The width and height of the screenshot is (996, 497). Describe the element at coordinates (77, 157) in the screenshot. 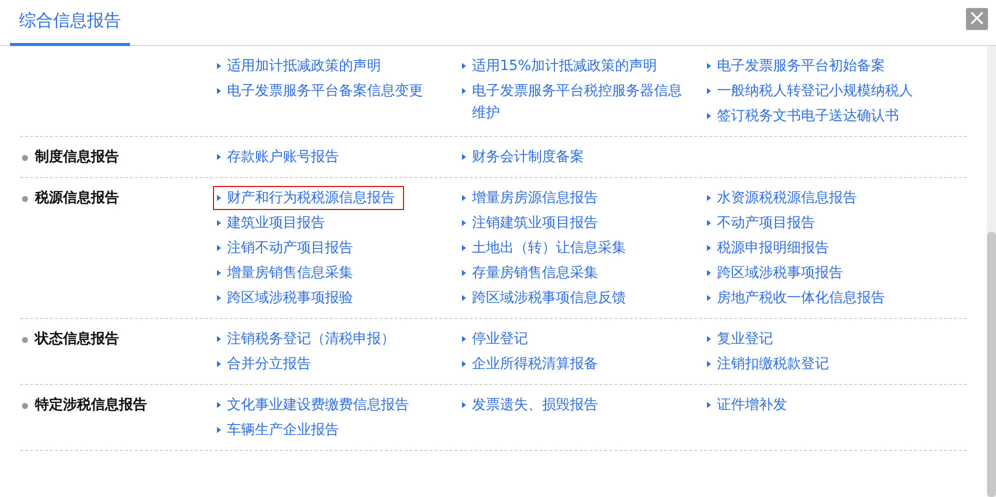

I see `category-label: 制度信息报告` at that location.